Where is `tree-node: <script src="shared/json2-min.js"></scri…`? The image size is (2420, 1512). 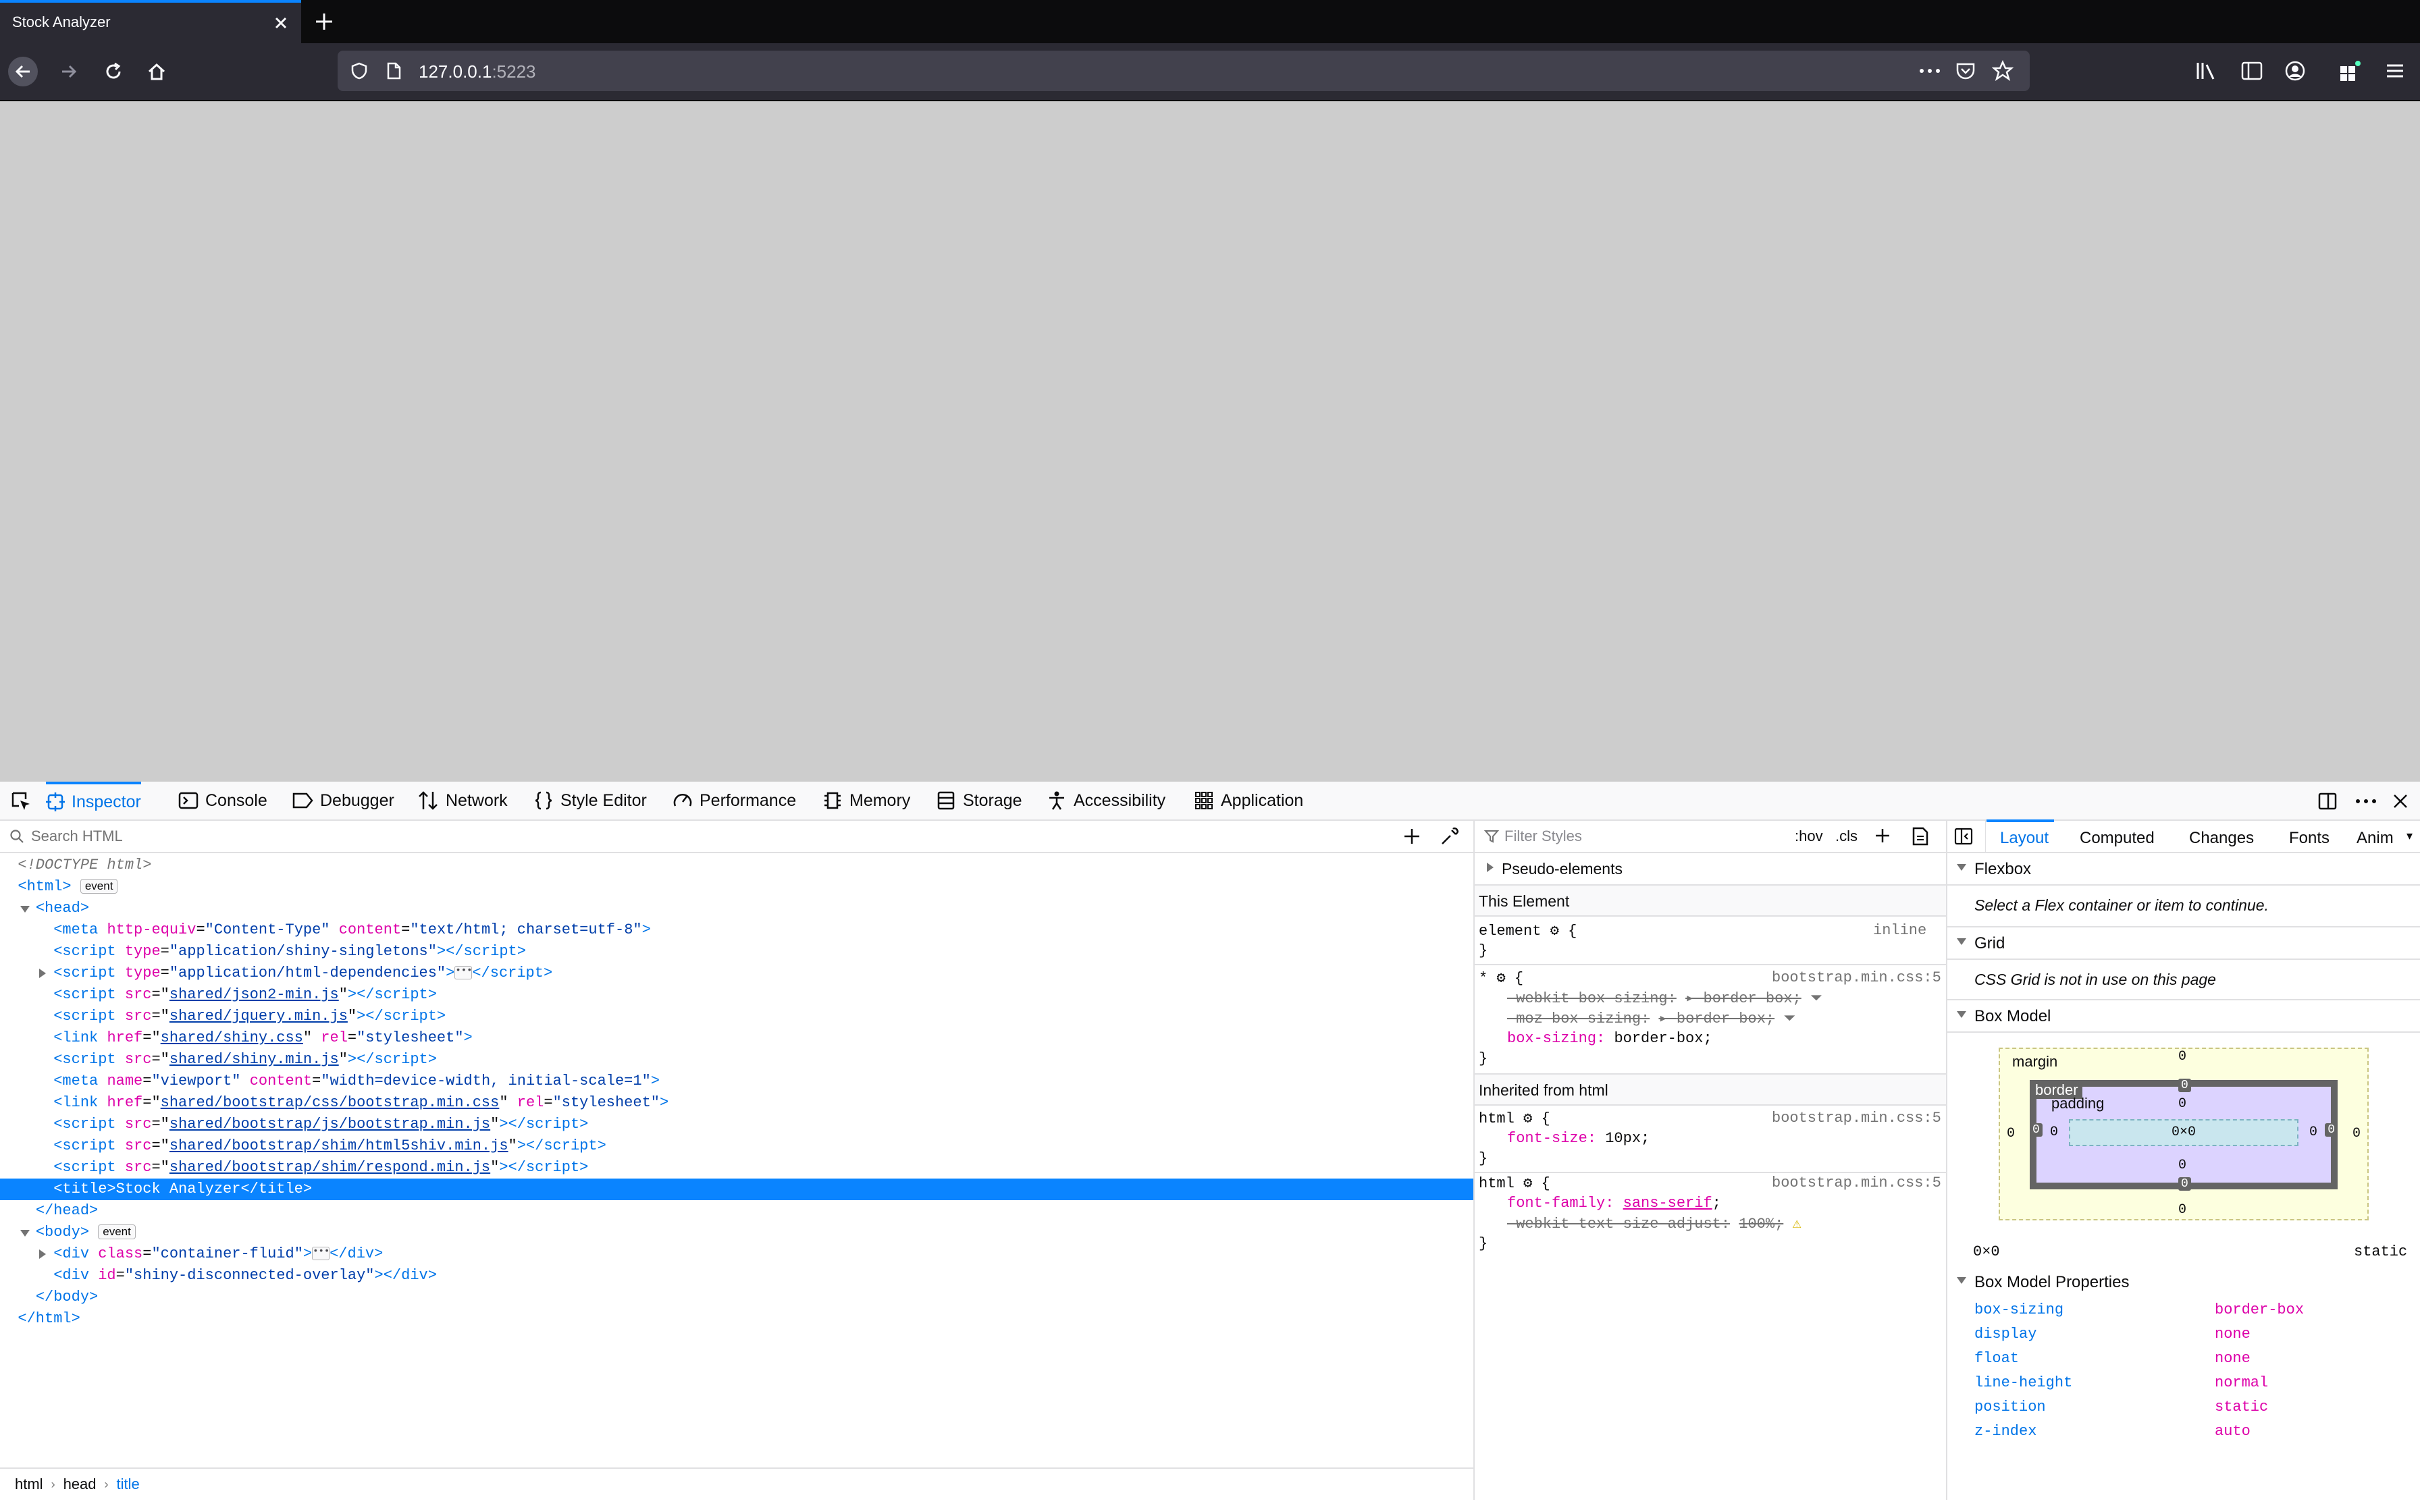 tree-node: <script src="shared/json2-min.js"></scri… is located at coordinates (736, 995).